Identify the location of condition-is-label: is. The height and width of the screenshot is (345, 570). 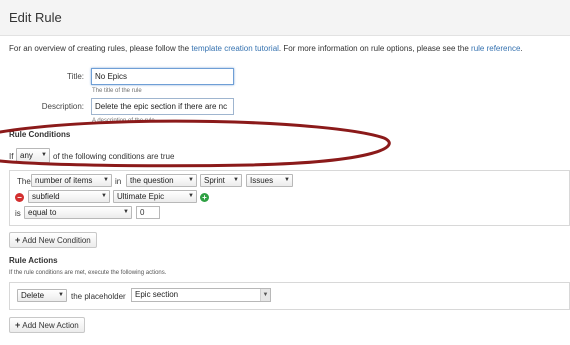
(18, 213).